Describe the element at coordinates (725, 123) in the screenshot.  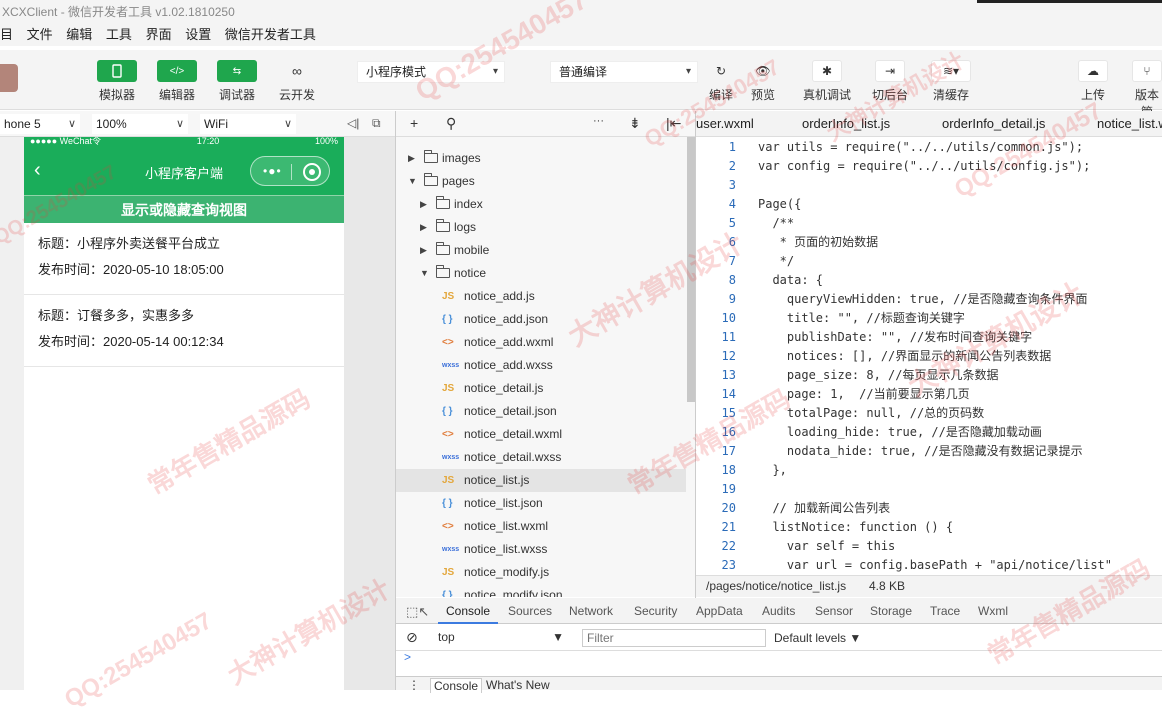
I see `tab-user-wxml: user.wxml` at that location.